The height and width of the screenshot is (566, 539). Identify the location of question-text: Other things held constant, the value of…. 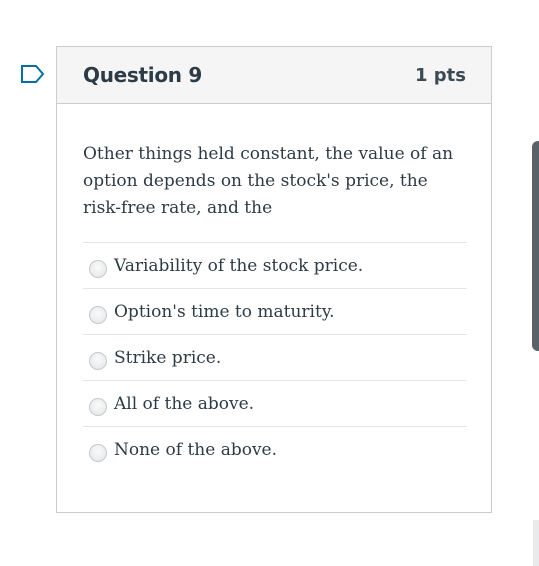
(268, 181).